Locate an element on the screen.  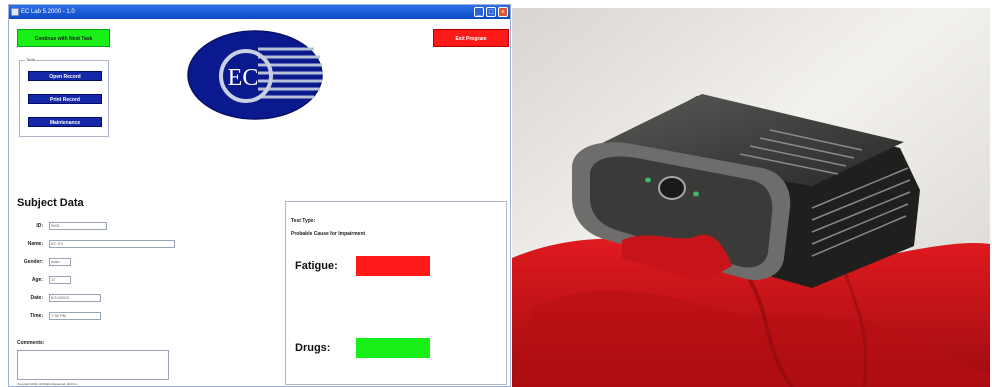
exit-program-button: Exit Program is located at coordinates (471, 38).